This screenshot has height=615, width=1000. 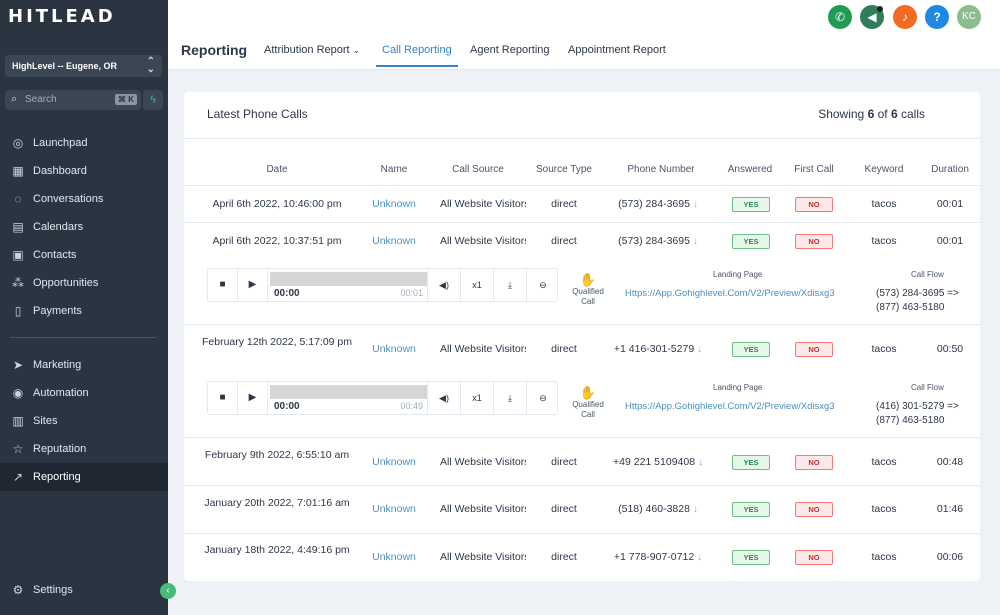 What do you see at coordinates (814, 169) in the screenshot?
I see `column-header-first-call: First Call` at bounding box center [814, 169].